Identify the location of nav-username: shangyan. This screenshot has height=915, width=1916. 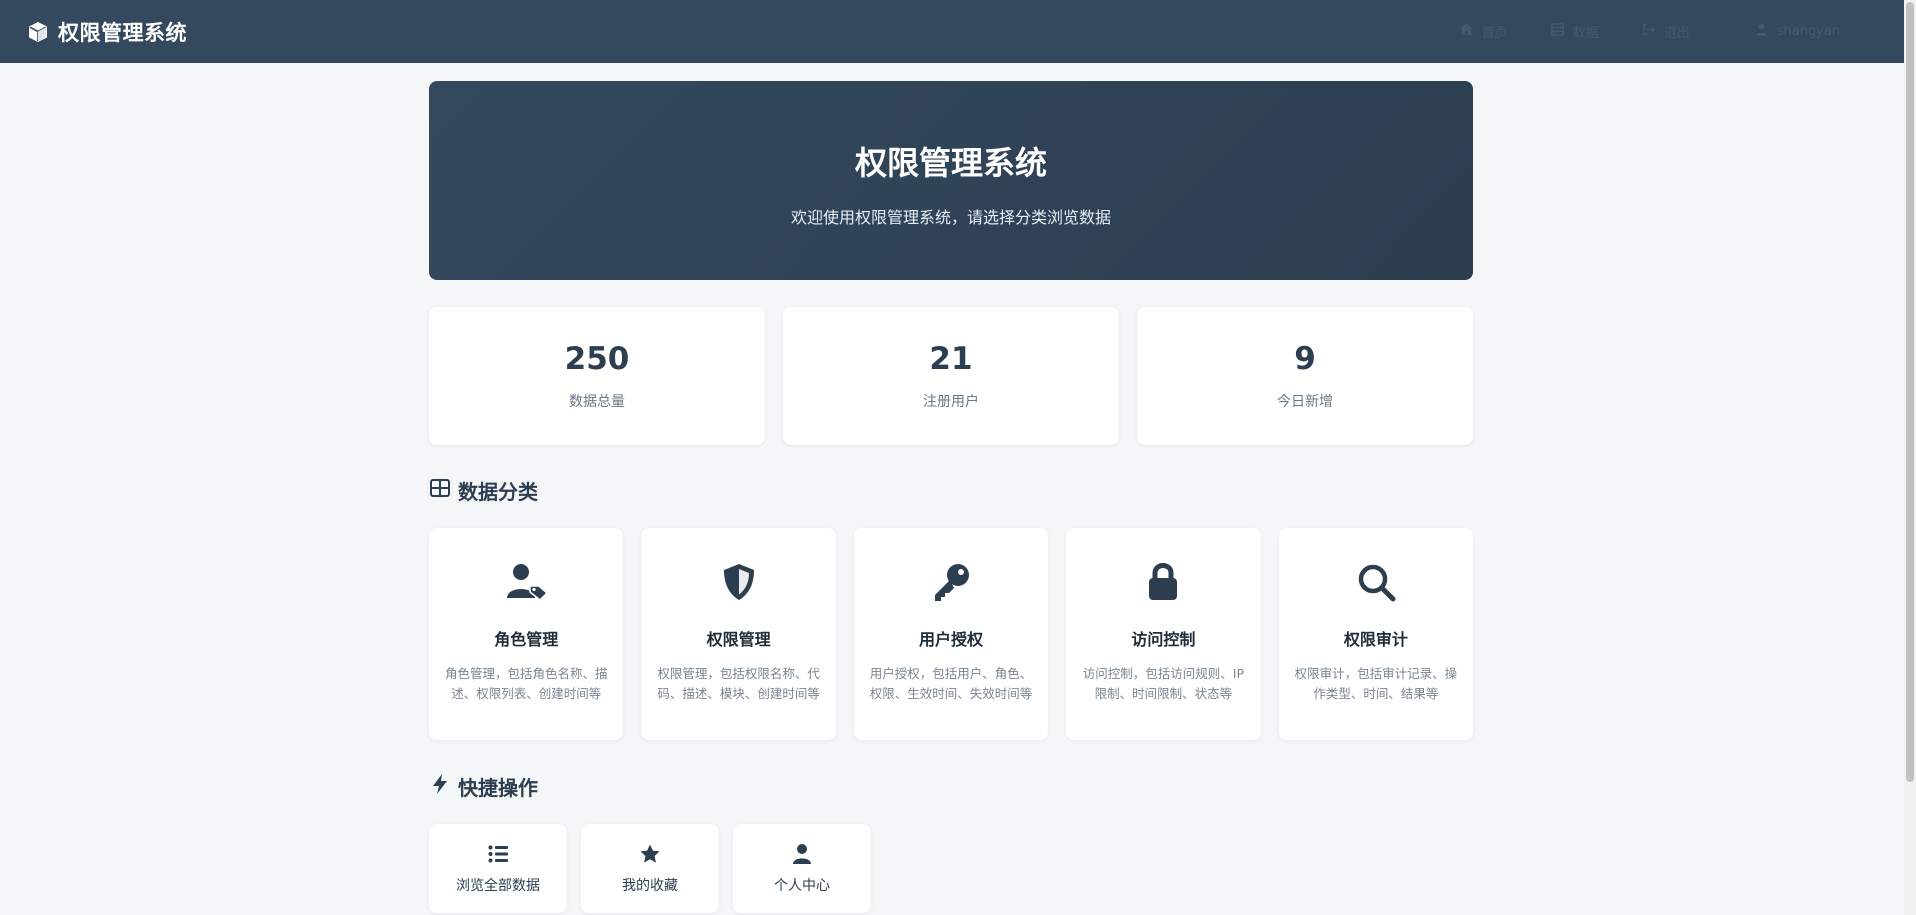
(1808, 31).